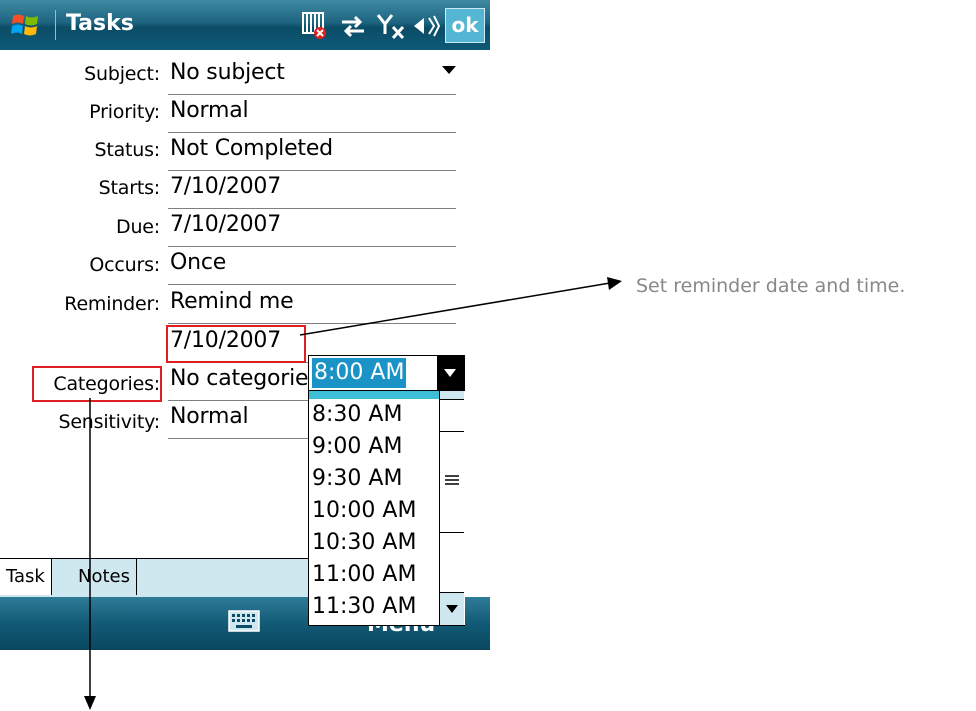 Image resolution: width=976 pixels, height=711 pixels. Describe the element at coordinates (359, 373) in the screenshot. I see `reminder-time-value: 8:00 AM` at that location.